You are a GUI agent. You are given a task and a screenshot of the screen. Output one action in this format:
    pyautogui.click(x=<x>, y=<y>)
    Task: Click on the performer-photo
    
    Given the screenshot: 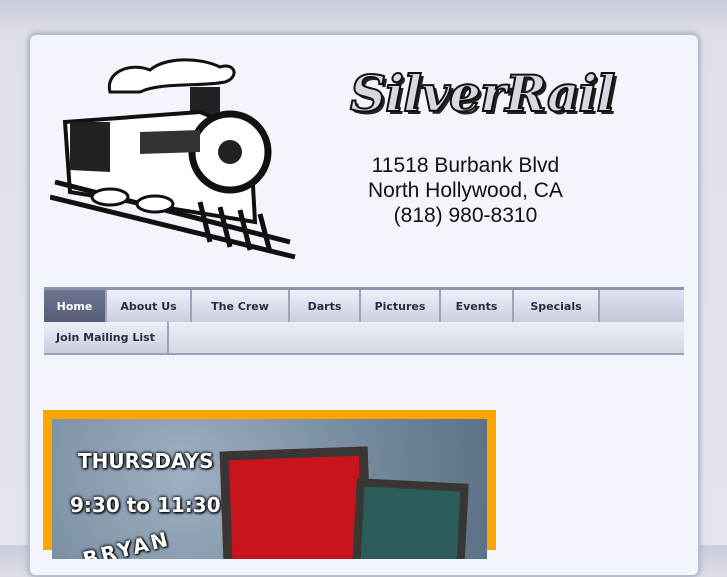 What is the action you would take?
    pyautogui.click(x=296, y=502)
    